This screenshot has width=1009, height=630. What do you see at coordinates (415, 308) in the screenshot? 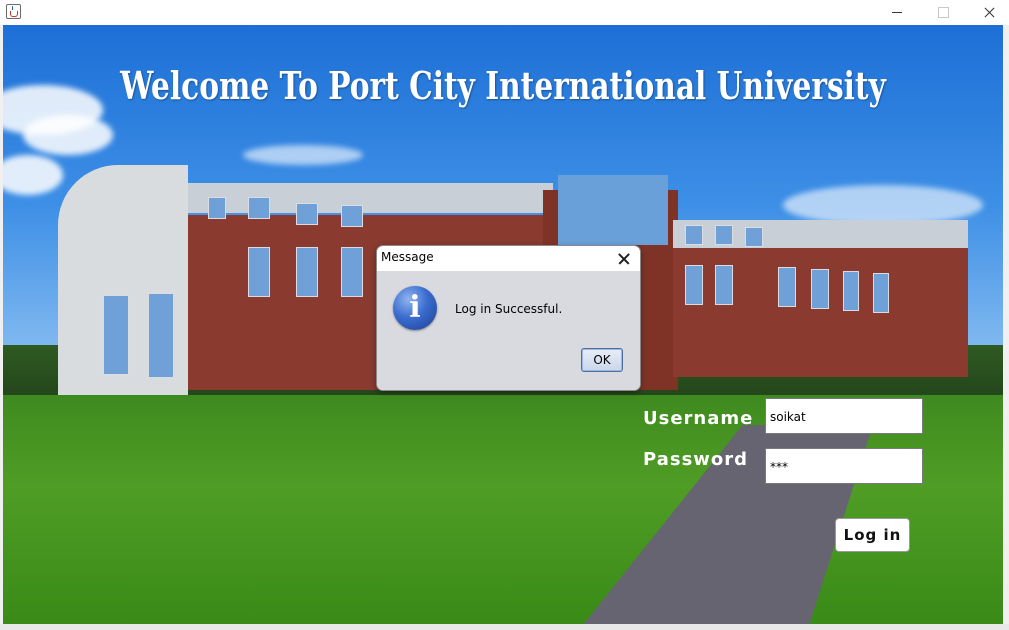
I see `info-icon: i` at bounding box center [415, 308].